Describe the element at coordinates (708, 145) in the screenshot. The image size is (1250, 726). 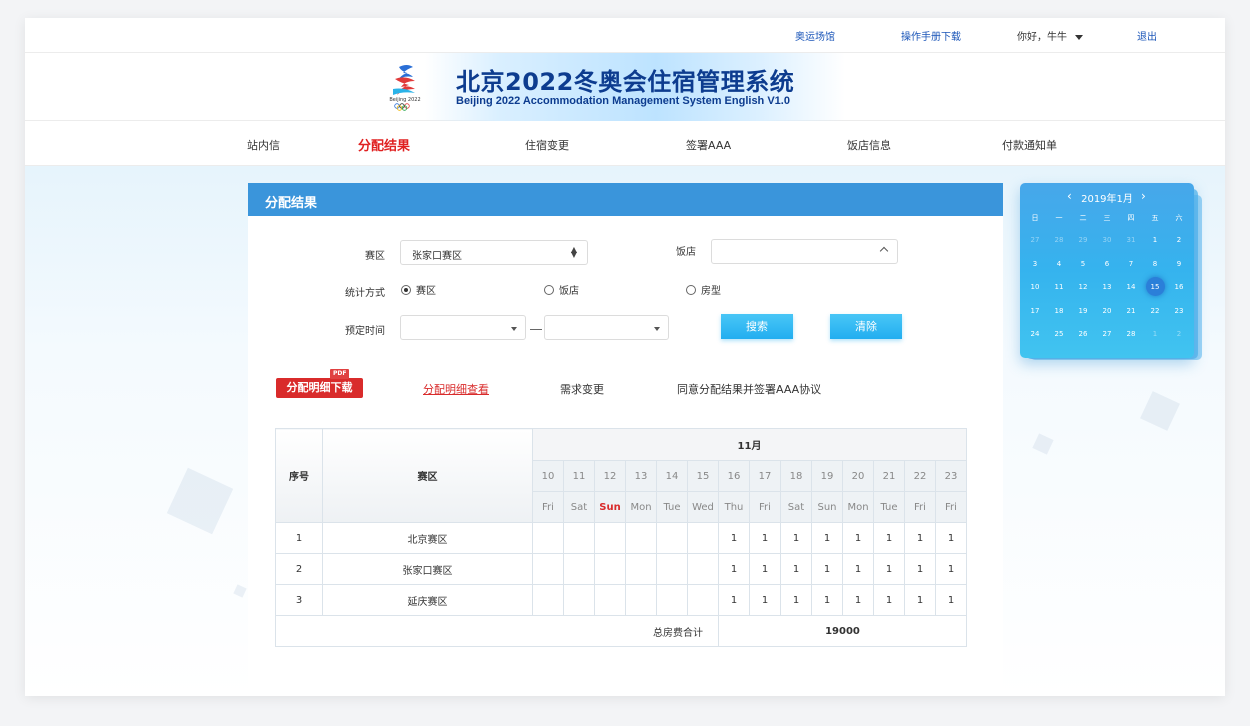
I see `nav-item-sign-aaa: 签署AAA` at that location.